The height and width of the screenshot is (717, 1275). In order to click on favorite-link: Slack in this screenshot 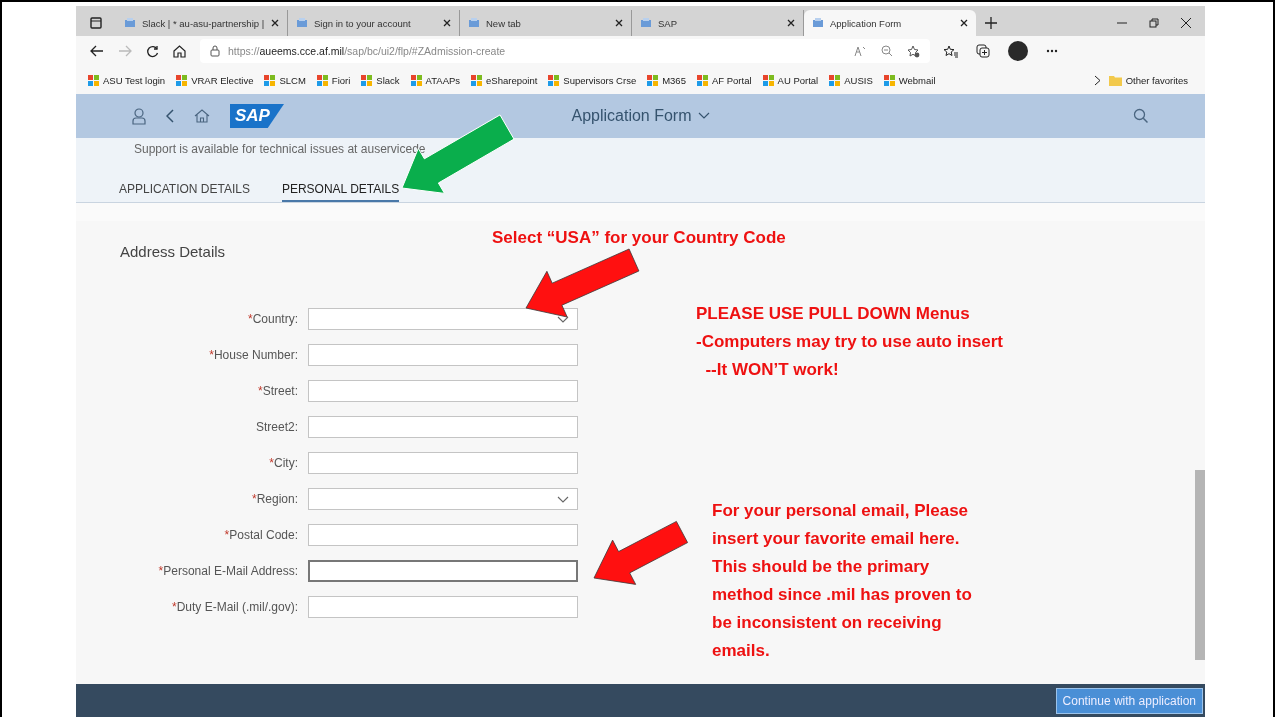, I will do `click(380, 80)`.